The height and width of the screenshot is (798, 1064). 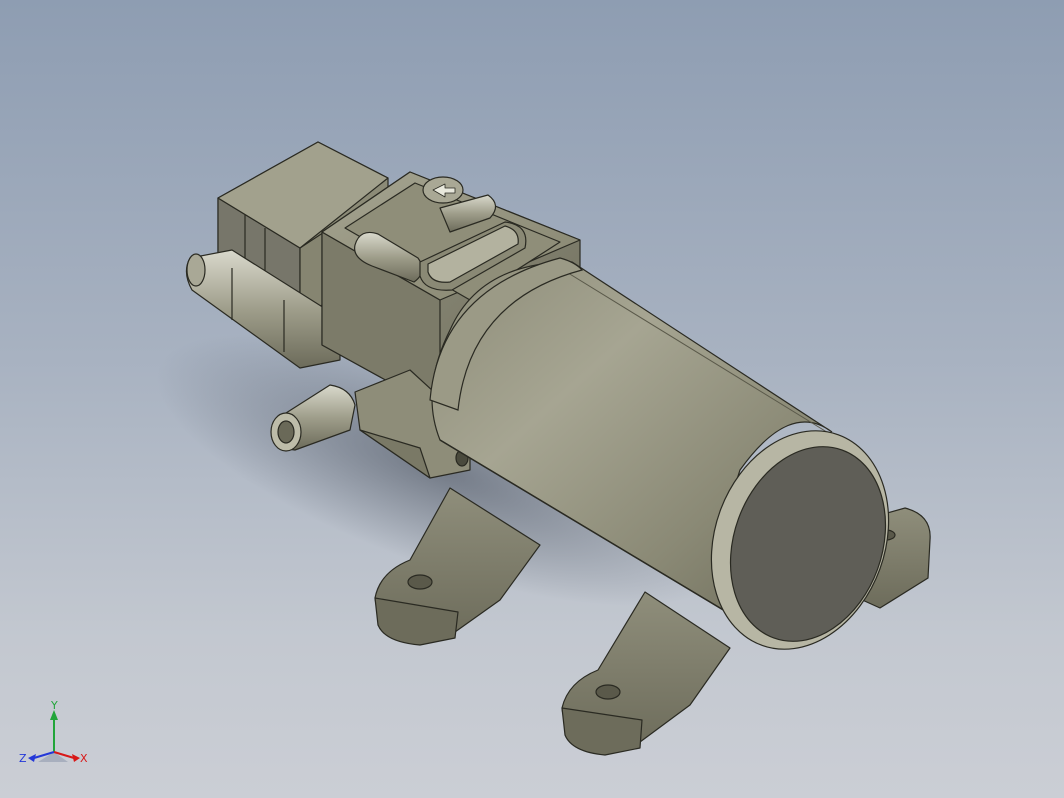 I want to click on y-axis-label: Y, so click(x=54, y=706).